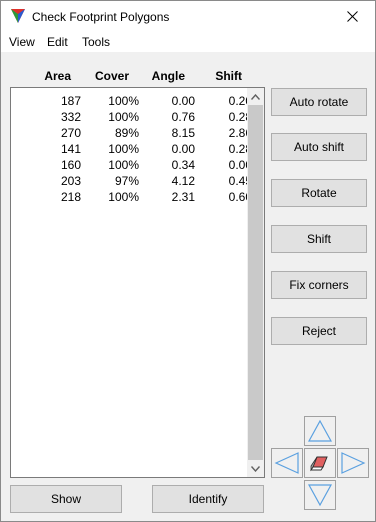 This screenshot has width=376, height=522. What do you see at coordinates (240, 181) in the screenshot?
I see `cell-shift: 0.45` at bounding box center [240, 181].